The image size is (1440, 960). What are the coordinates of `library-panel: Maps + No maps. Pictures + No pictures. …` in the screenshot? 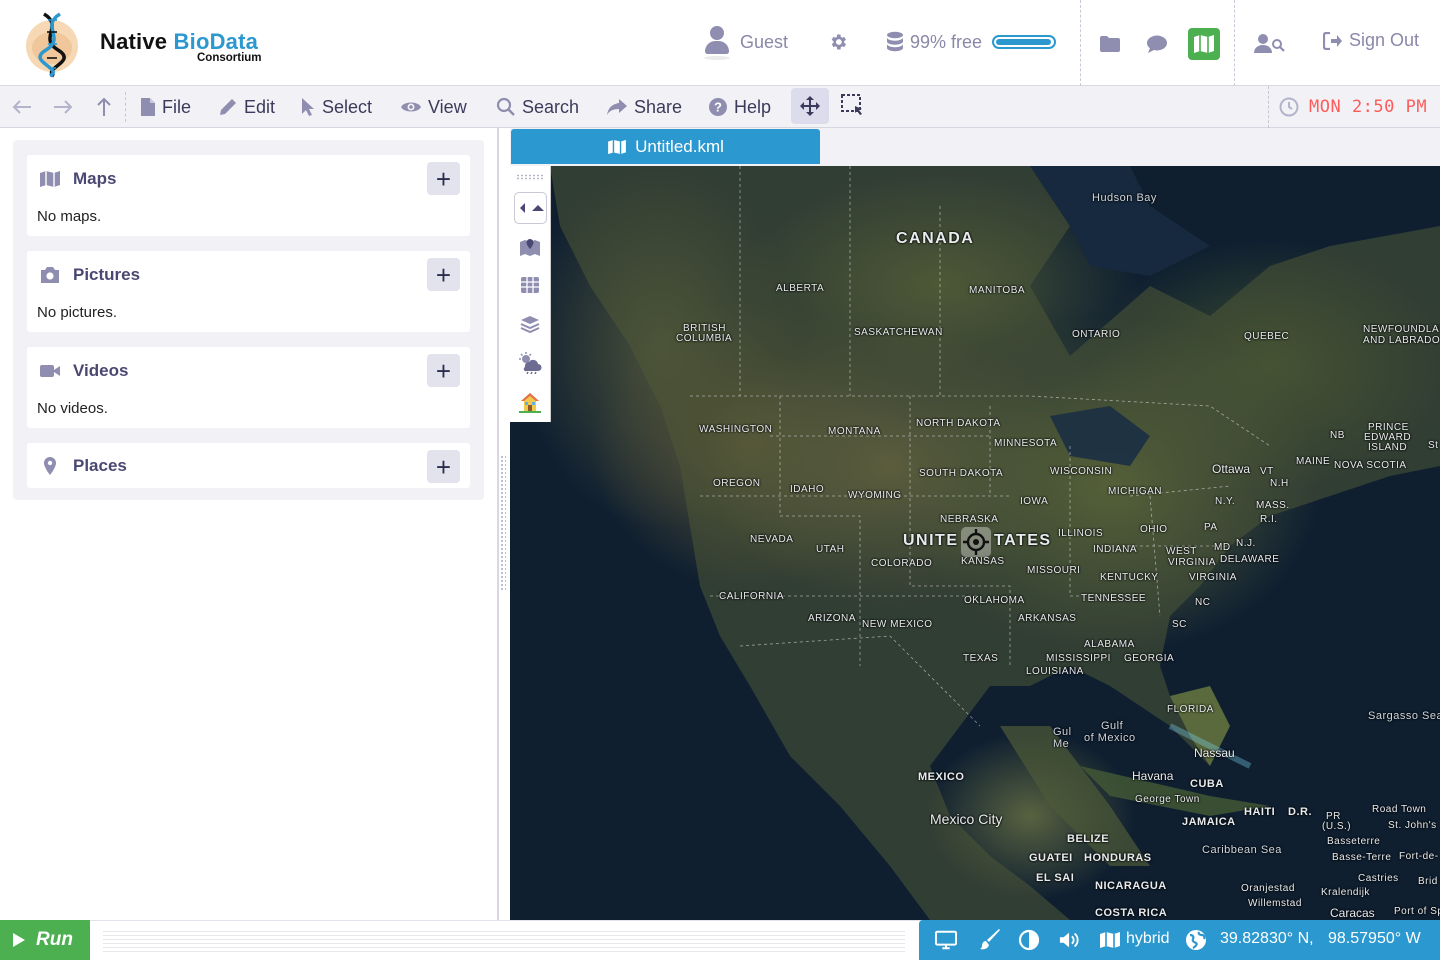 It's located at (248, 320).